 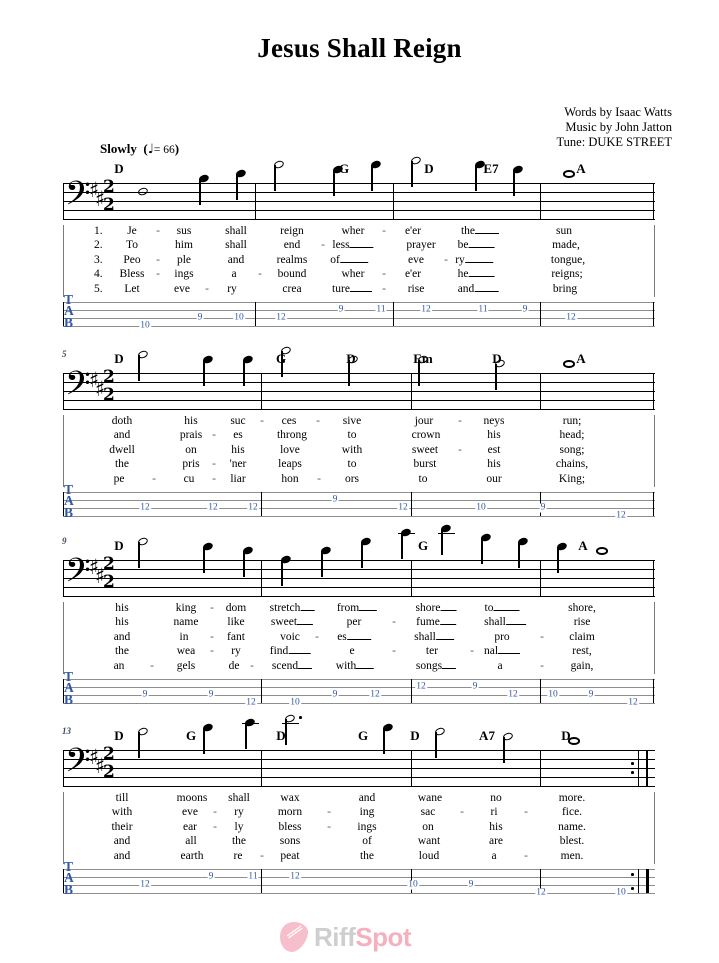 I want to click on lyric-text: sweet, so click(x=425, y=449).